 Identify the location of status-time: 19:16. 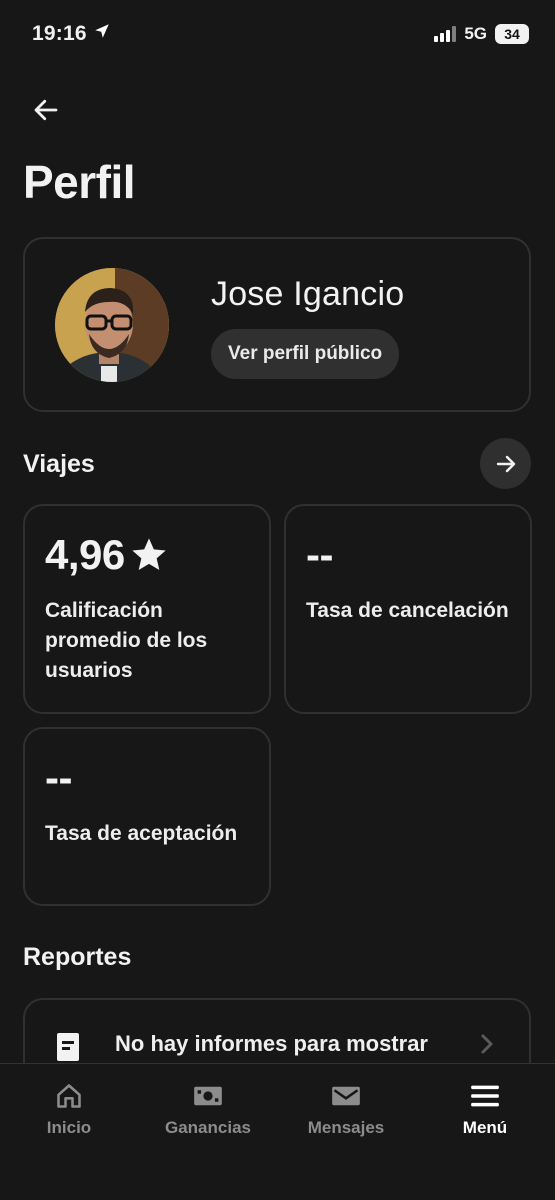
(71, 34).